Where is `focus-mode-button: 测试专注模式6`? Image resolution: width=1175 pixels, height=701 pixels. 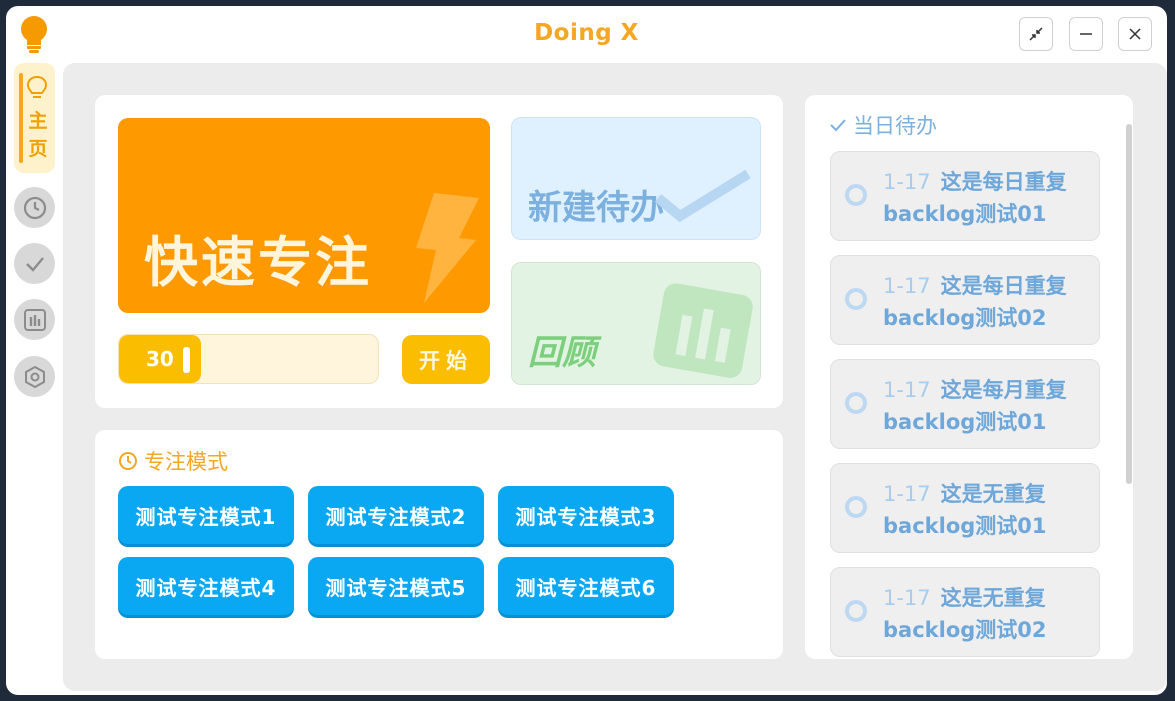 focus-mode-button: 测试专注模式6 is located at coordinates (586, 586).